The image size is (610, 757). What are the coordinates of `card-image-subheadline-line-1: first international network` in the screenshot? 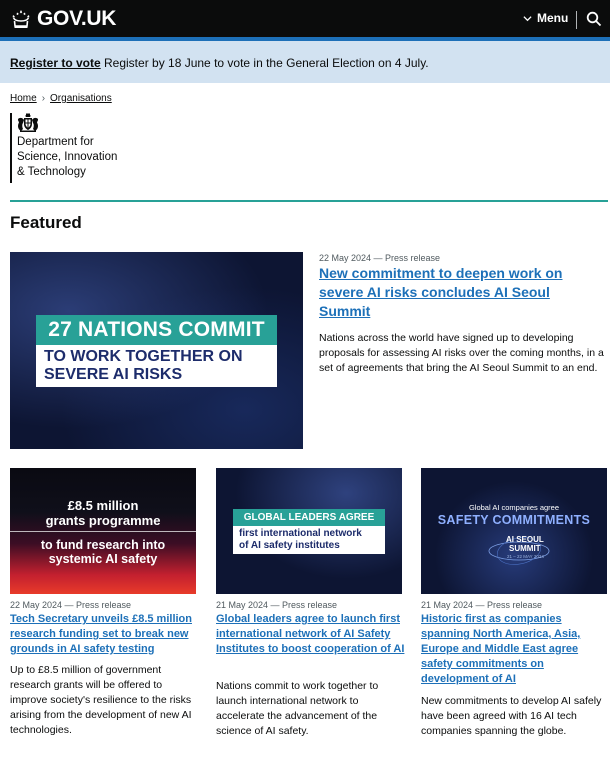 It's located at (300, 533).